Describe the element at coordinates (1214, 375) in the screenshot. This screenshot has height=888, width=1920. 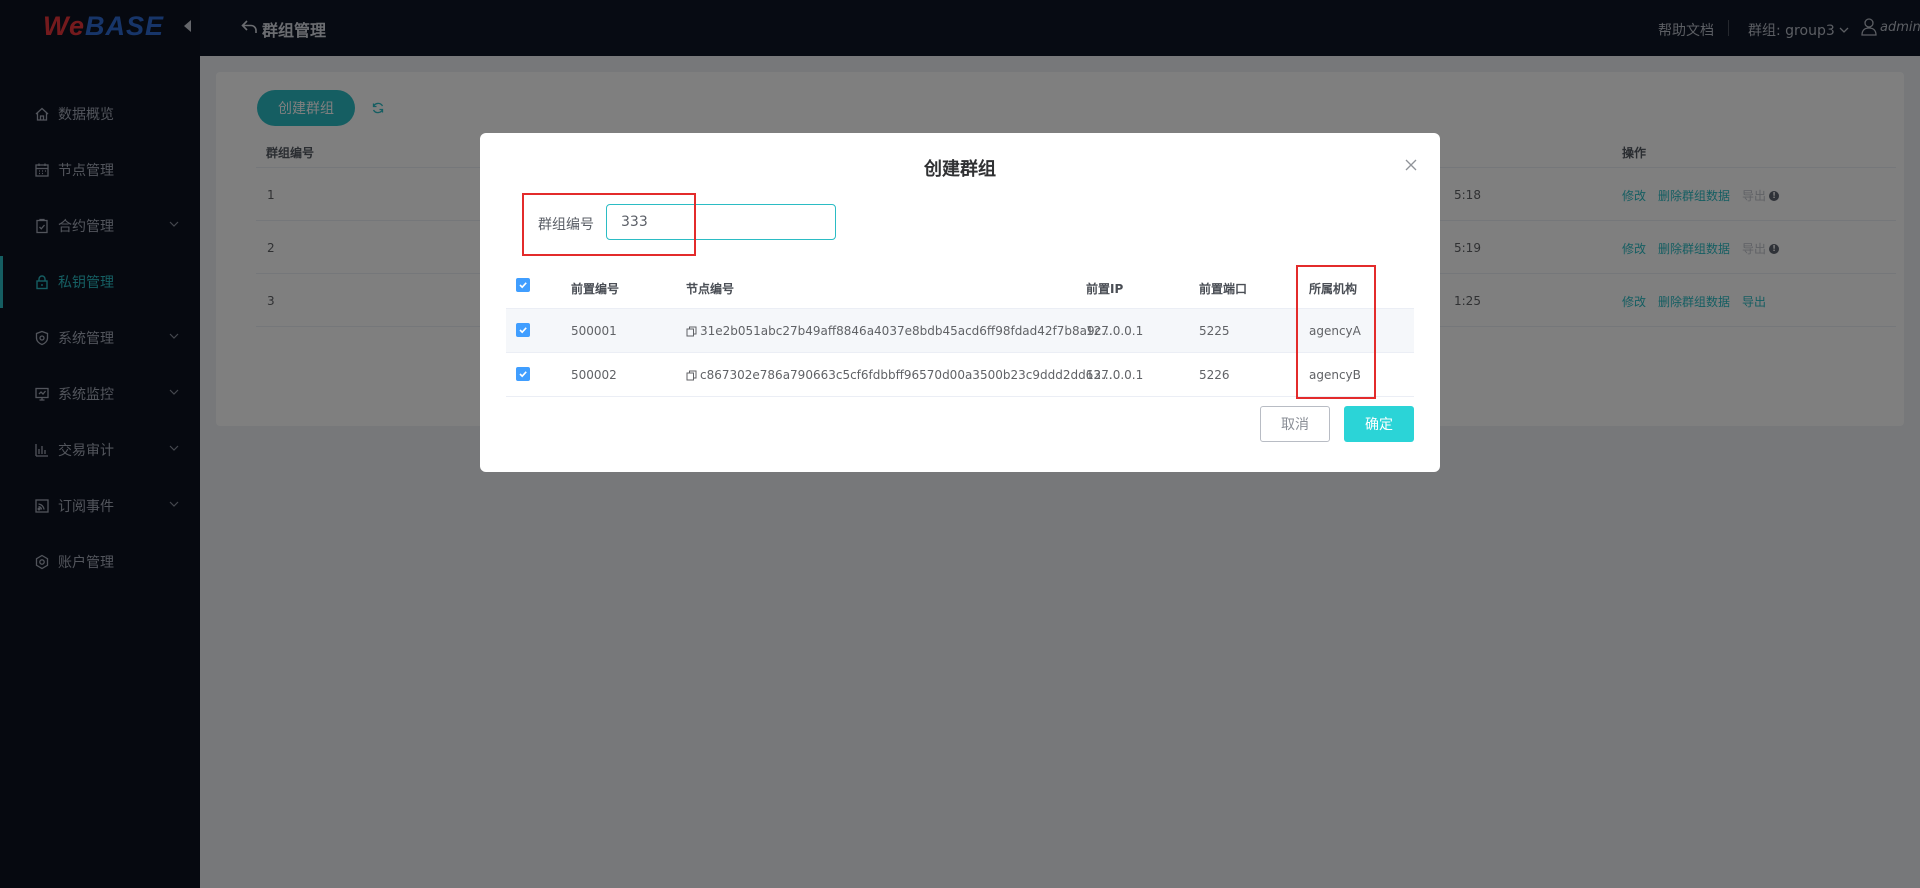
I see `front-port-cell: 5226` at that location.